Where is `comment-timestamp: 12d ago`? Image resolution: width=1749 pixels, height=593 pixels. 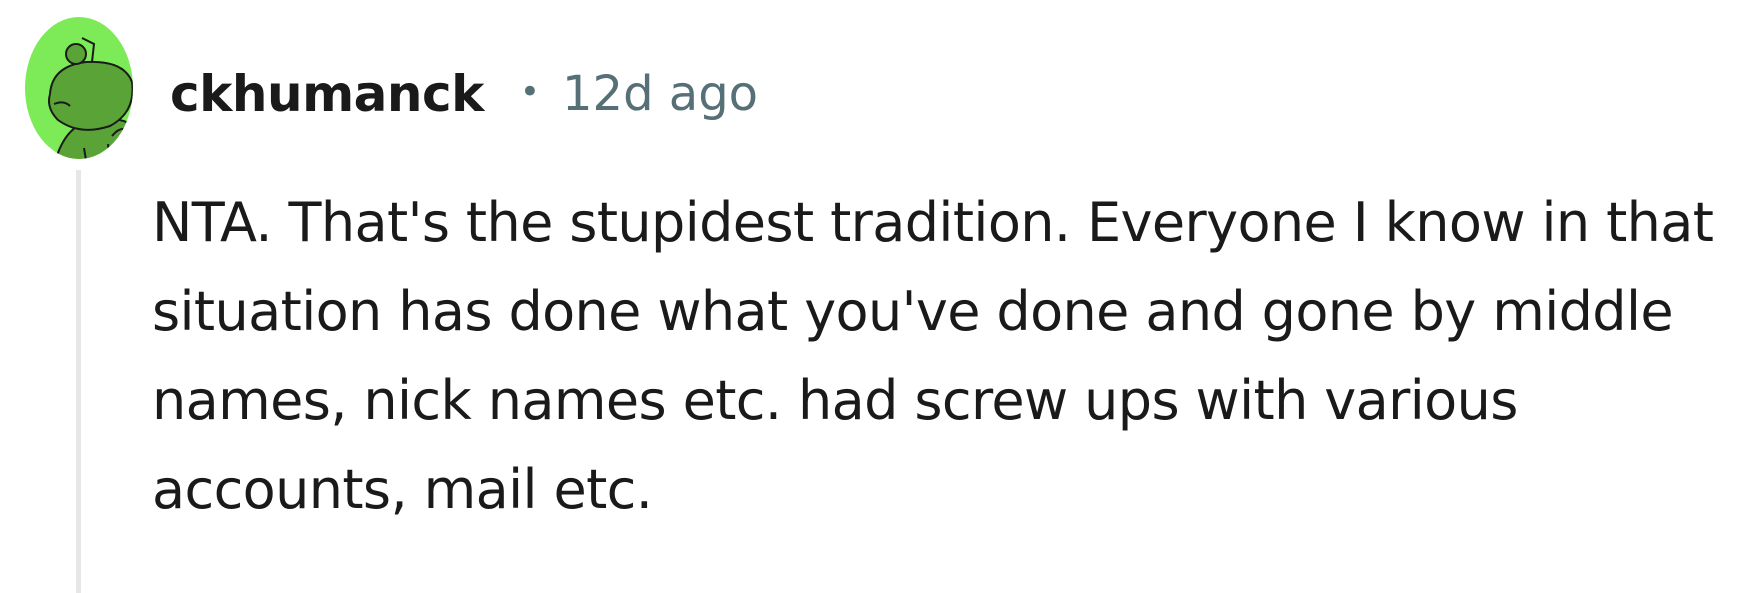
comment-timestamp: 12d ago is located at coordinates (660, 94).